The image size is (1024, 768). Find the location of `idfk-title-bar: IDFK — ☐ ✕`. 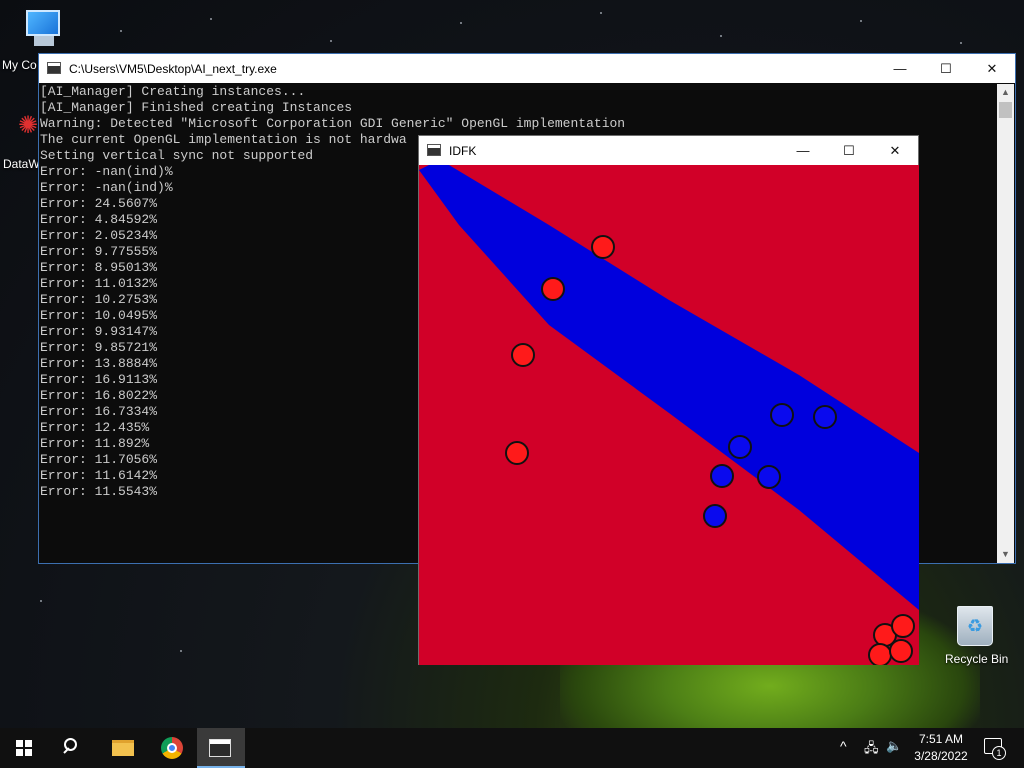

idfk-title-bar: IDFK — ☐ ✕ is located at coordinates (668, 150).